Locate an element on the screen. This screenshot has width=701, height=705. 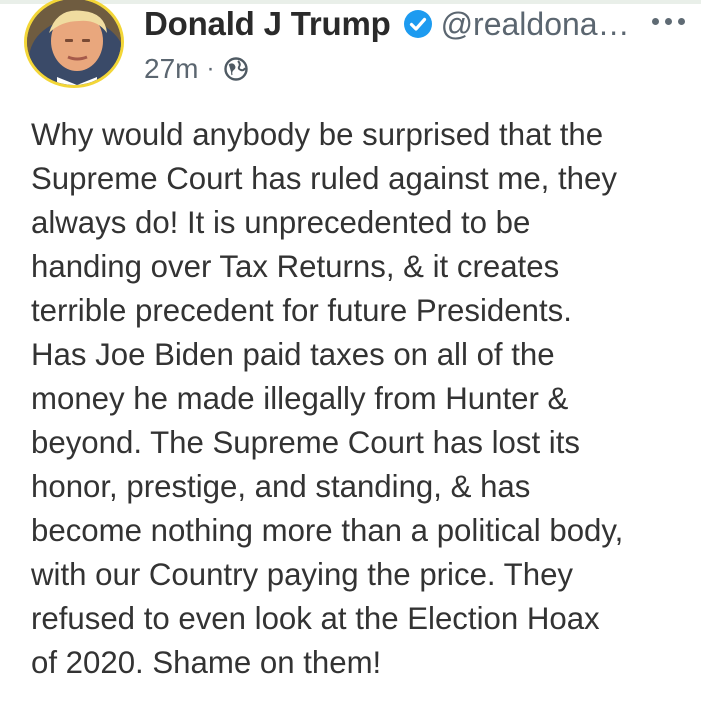
post-timestamp: 27m is located at coordinates (171, 69).